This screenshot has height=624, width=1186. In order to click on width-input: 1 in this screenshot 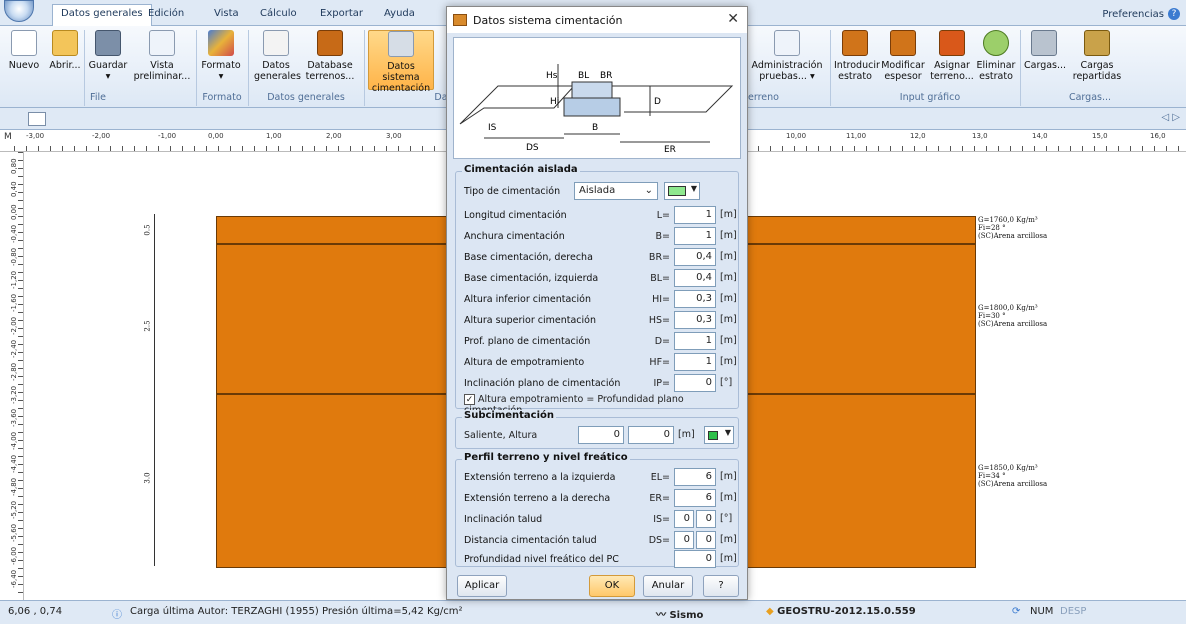, I will do `click(695, 236)`.